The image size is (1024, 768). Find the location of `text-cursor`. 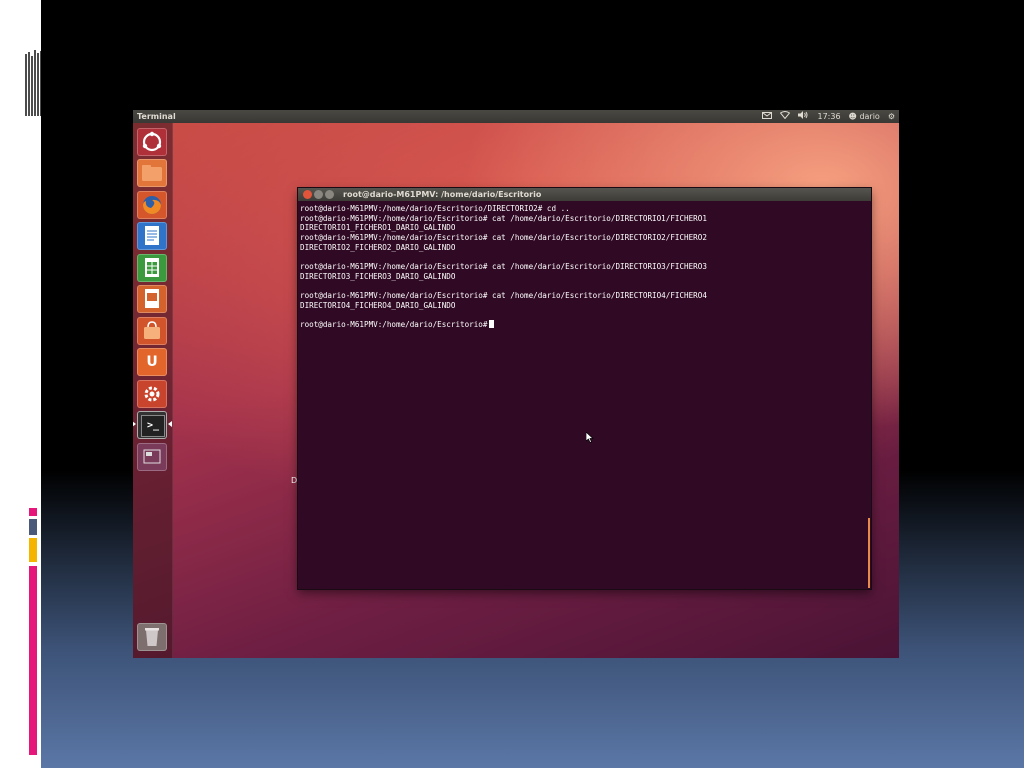

text-cursor is located at coordinates (492, 324).